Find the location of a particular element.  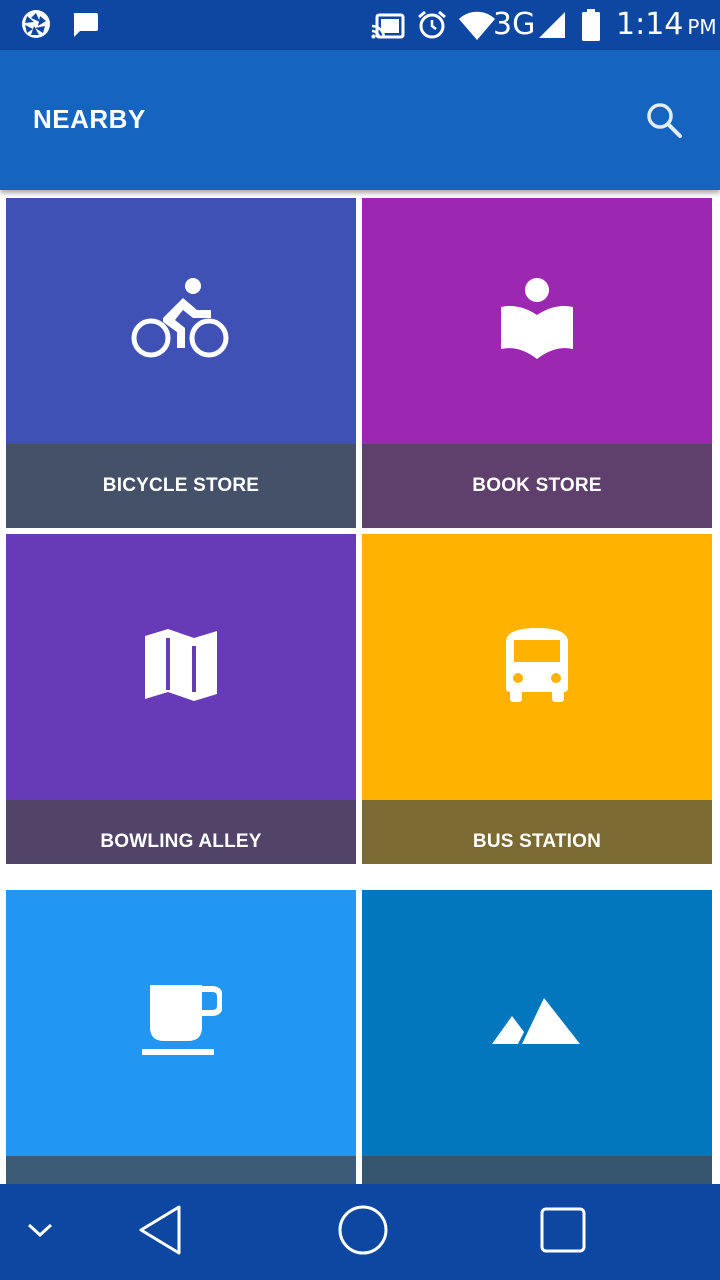

status-time-ampm: PM is located at coordinates (702, 27).